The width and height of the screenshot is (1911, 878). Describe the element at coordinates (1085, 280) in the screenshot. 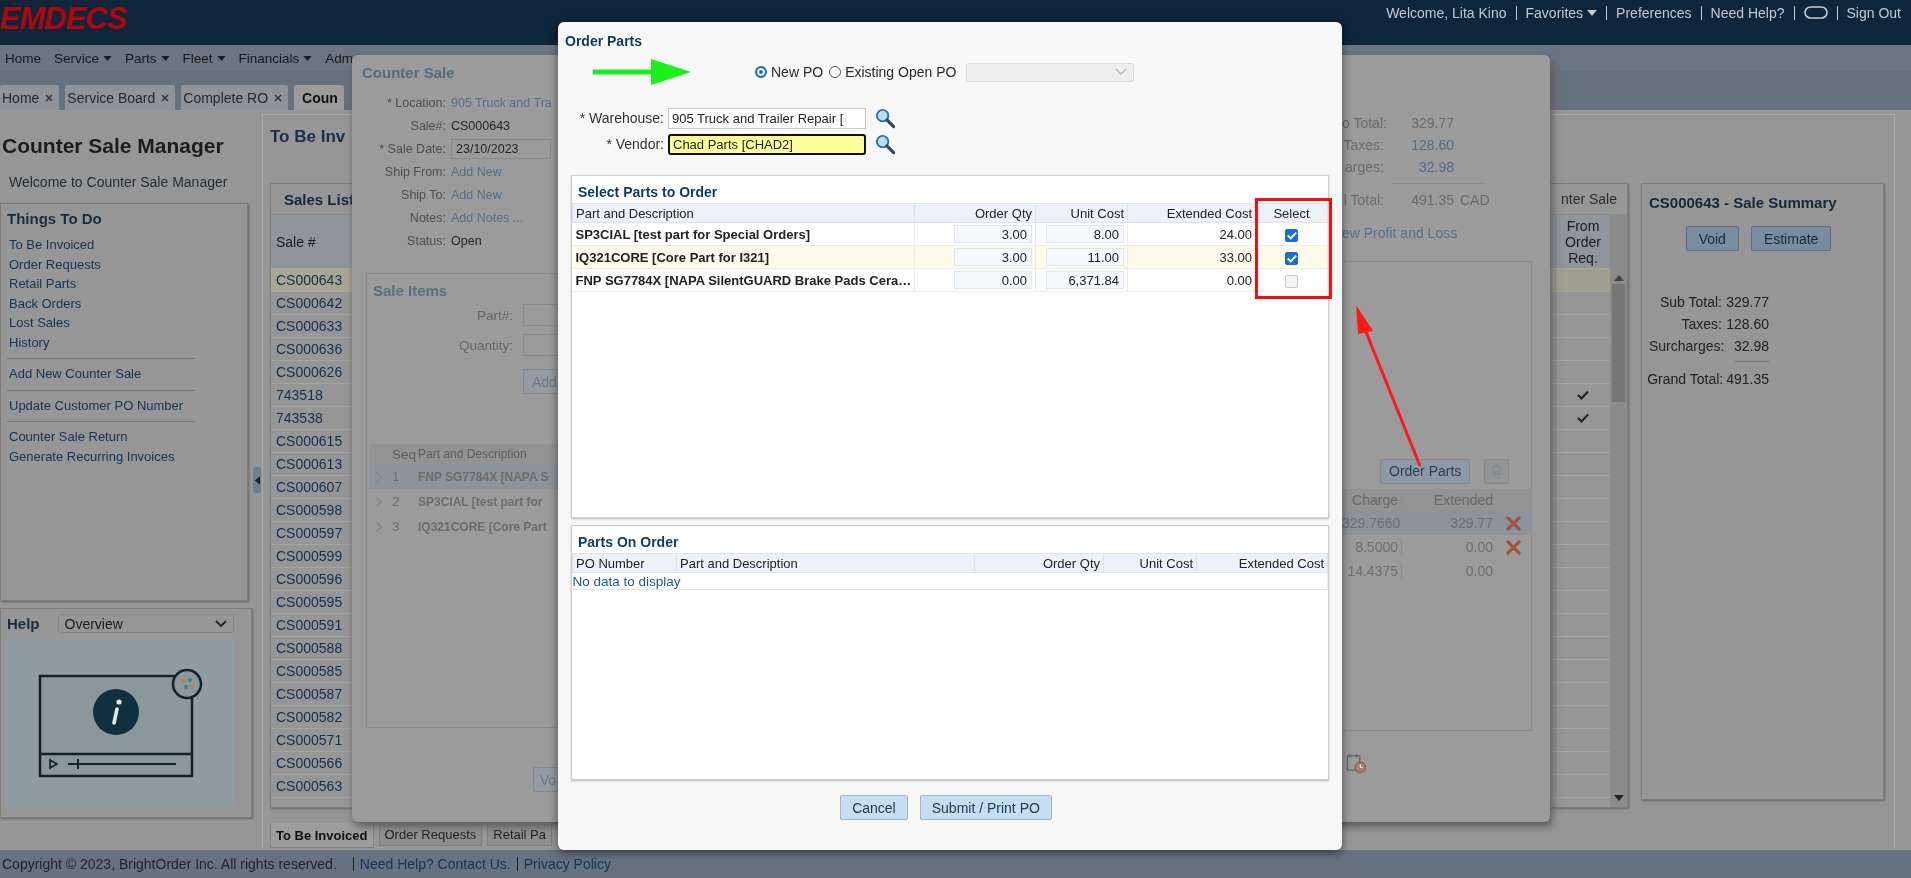

I see `unit-cost-field: 6,371.84` at that location.